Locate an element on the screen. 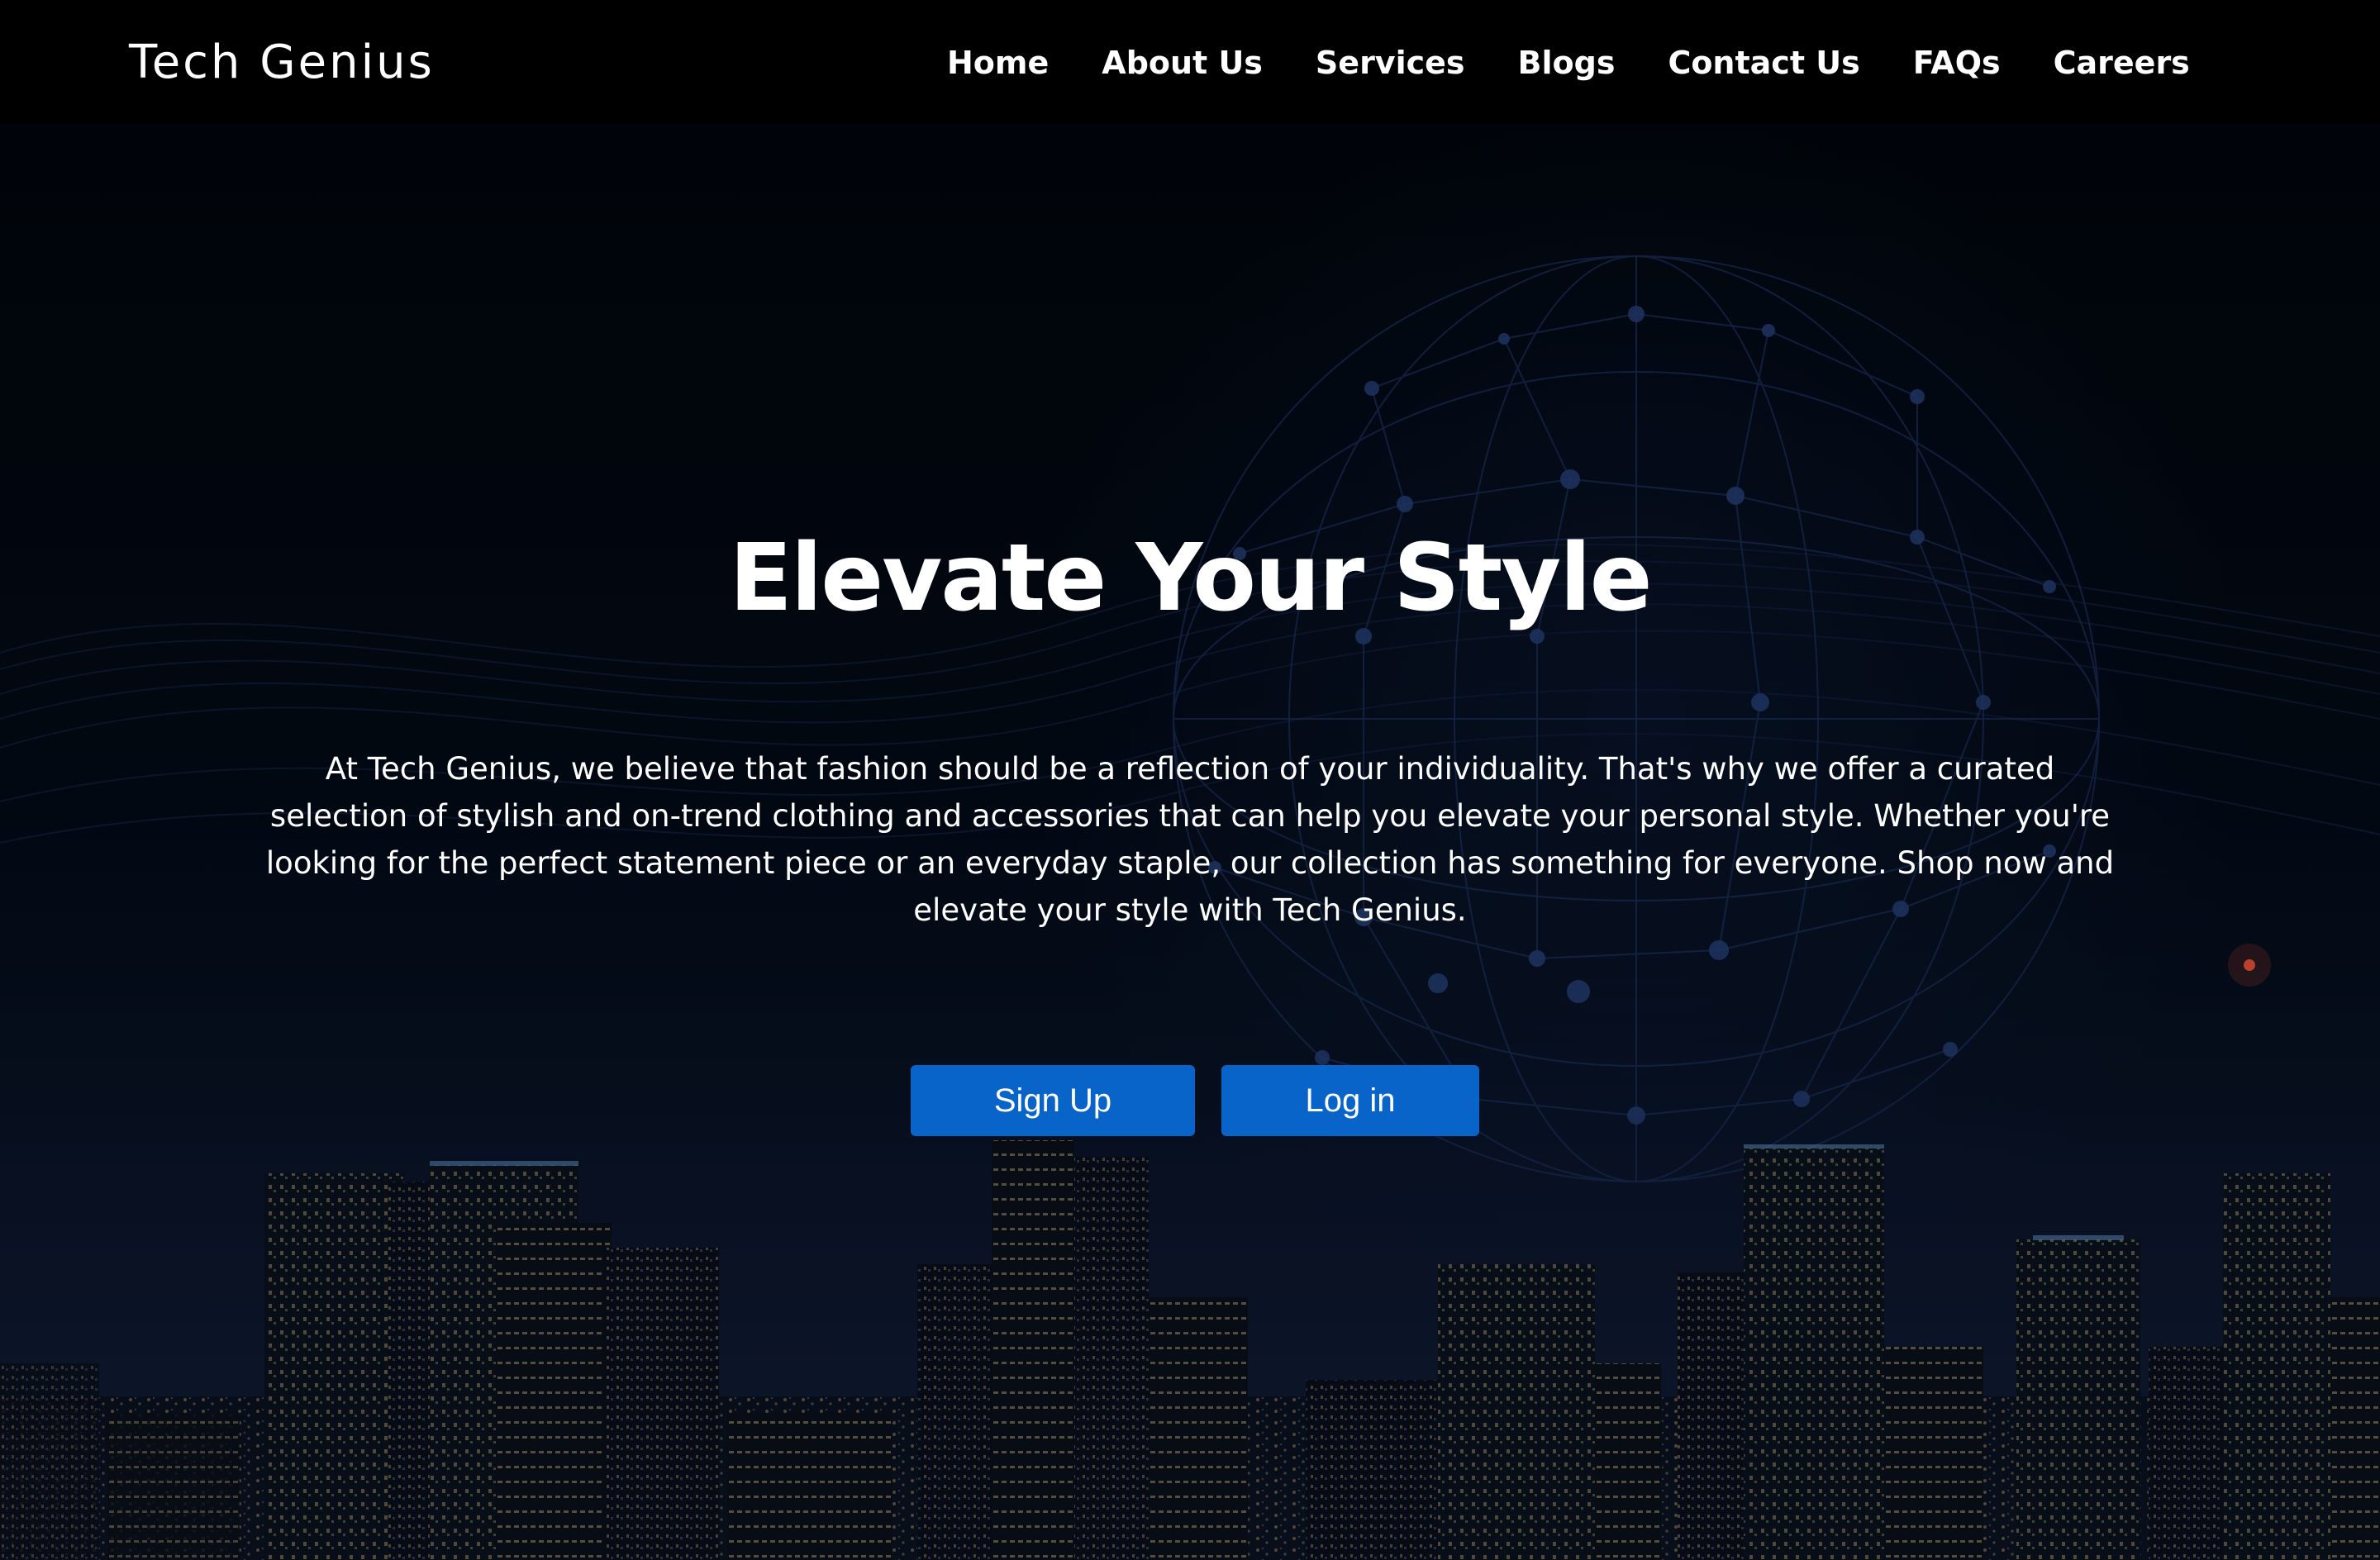 Image resolution: width=2380 pixels, height=1560 pixels. nav-item-faqs: FAQs is located at coordinates (1957, 63).